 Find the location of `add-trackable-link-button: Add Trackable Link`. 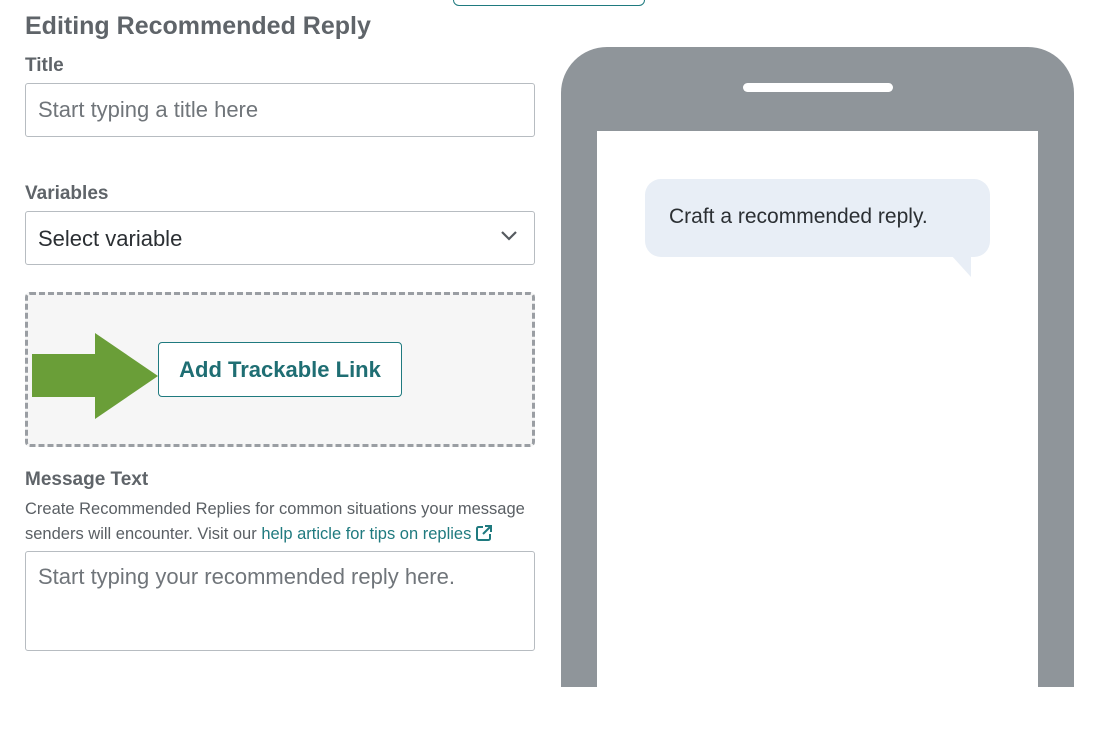

add-trackable-link-button: Add Trackable Link is located at coordinates (280, 369).